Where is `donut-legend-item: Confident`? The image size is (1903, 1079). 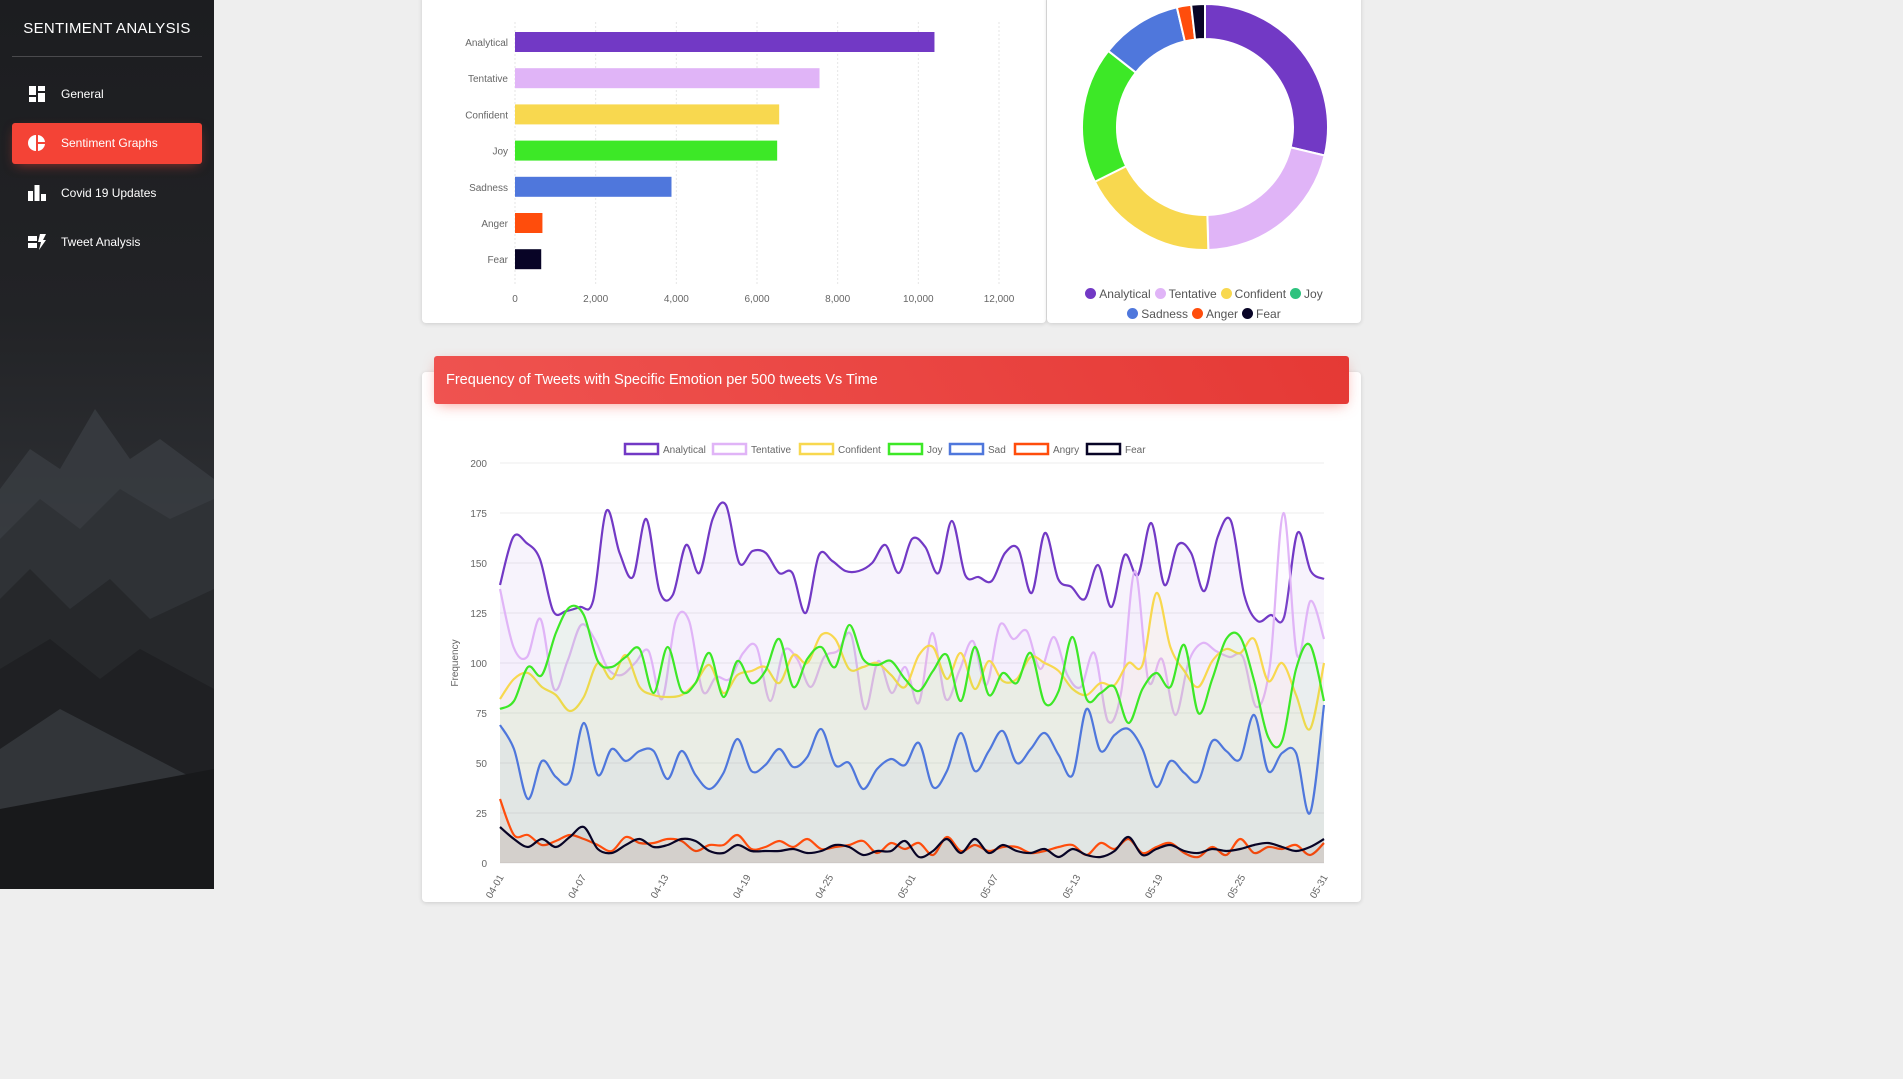
donut-legend-item: Confident is located at coordinates (1253, 294).